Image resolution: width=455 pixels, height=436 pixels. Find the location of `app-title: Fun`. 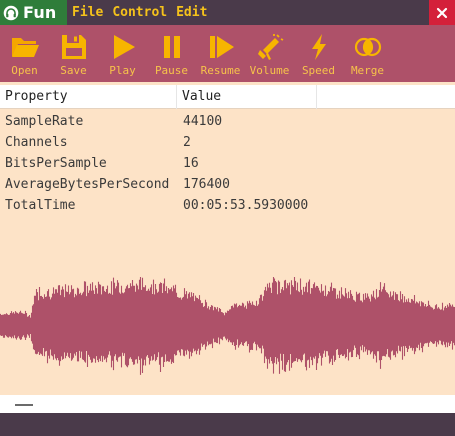

app-title: Fun is located at coordinates (40, 12).